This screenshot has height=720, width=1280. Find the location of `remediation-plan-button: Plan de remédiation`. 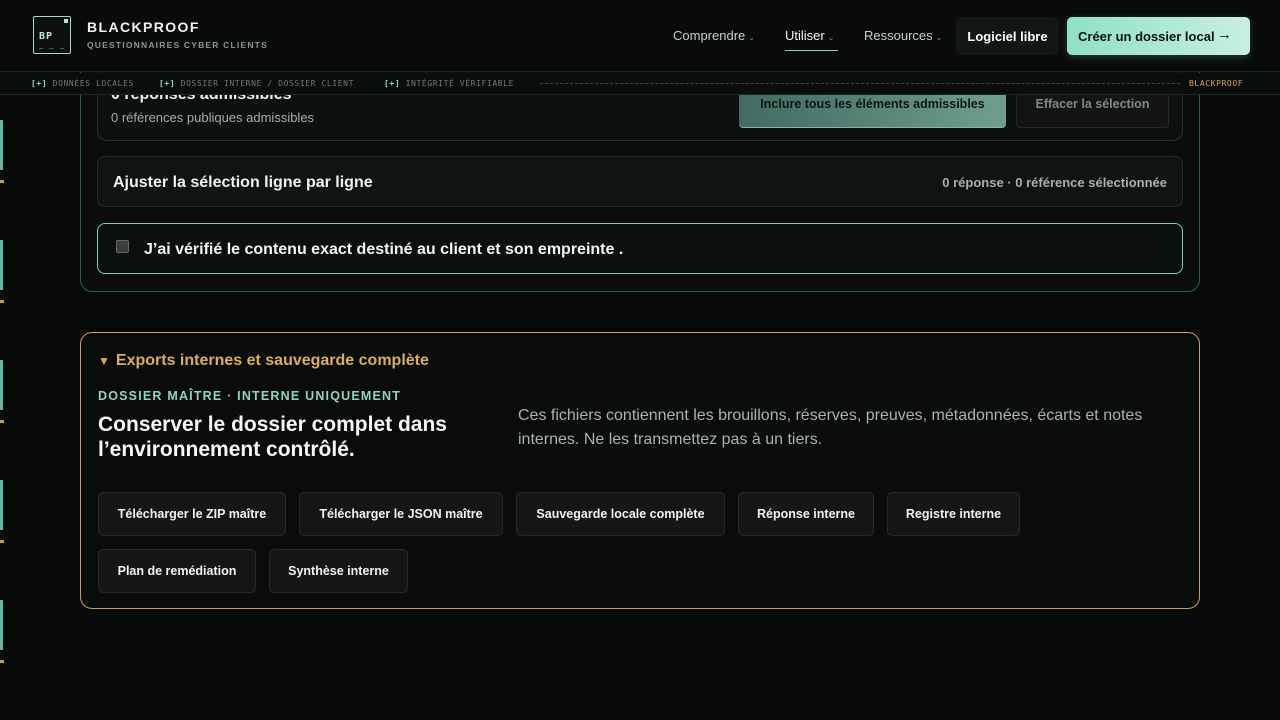

remediation-plan-button: Plan de remédiation is located at coordinates (177, 571).